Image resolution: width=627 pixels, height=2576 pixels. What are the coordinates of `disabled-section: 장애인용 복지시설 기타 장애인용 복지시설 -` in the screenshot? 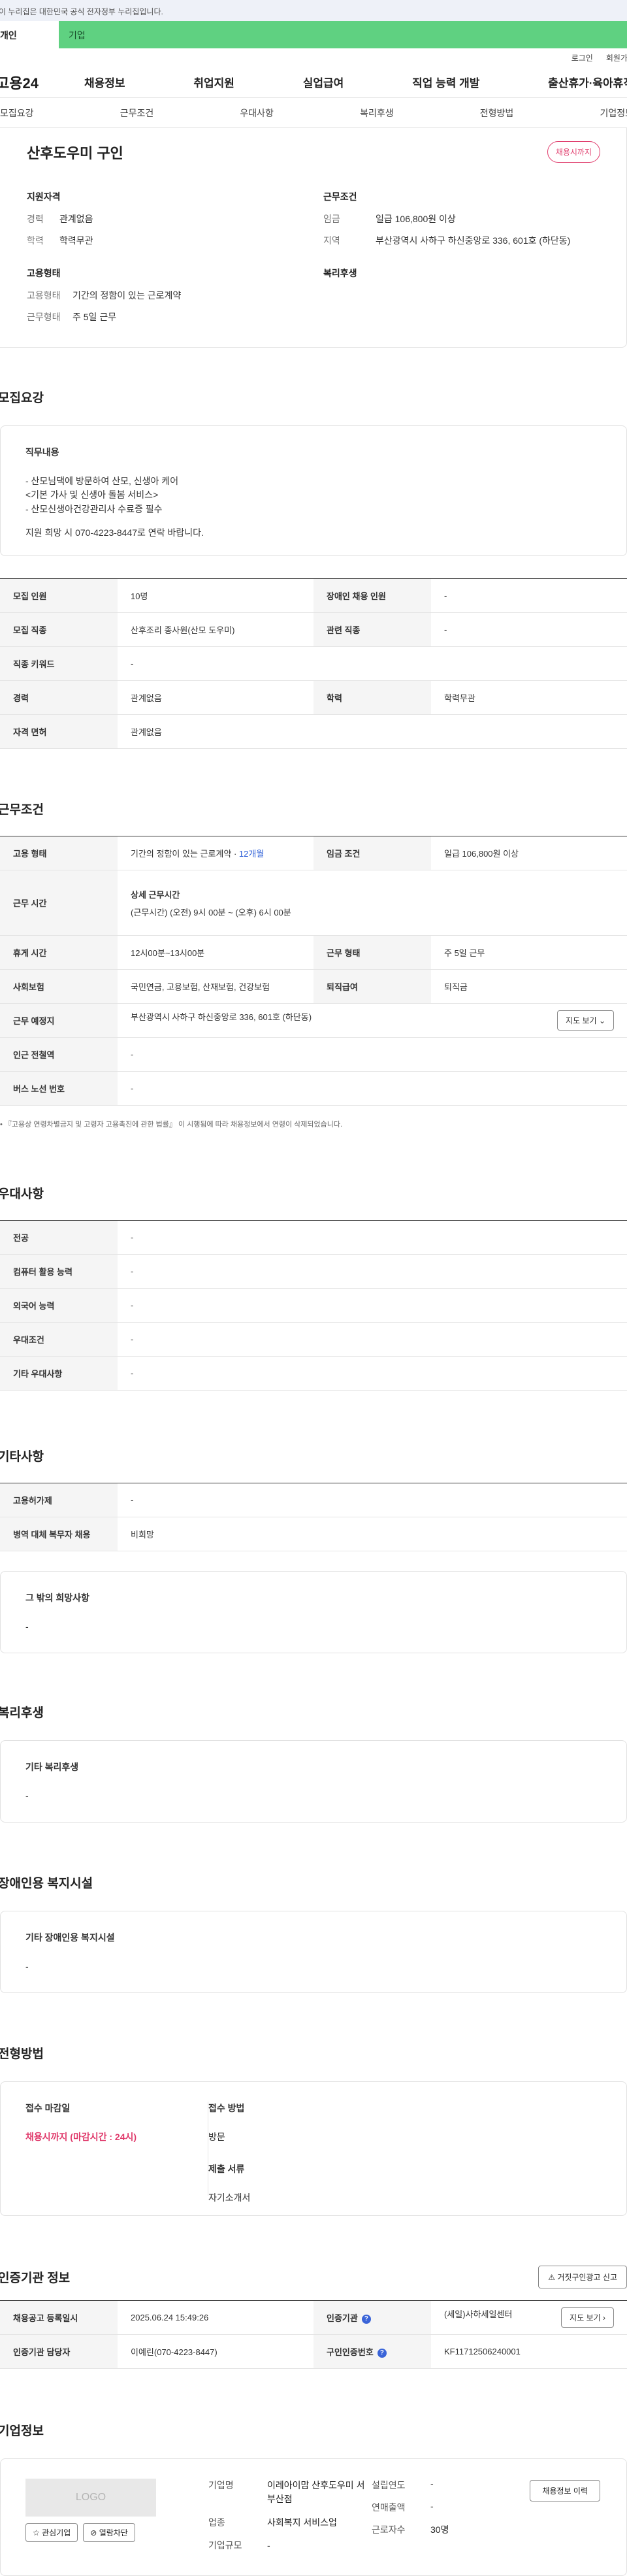 It's located at (313, 1933).